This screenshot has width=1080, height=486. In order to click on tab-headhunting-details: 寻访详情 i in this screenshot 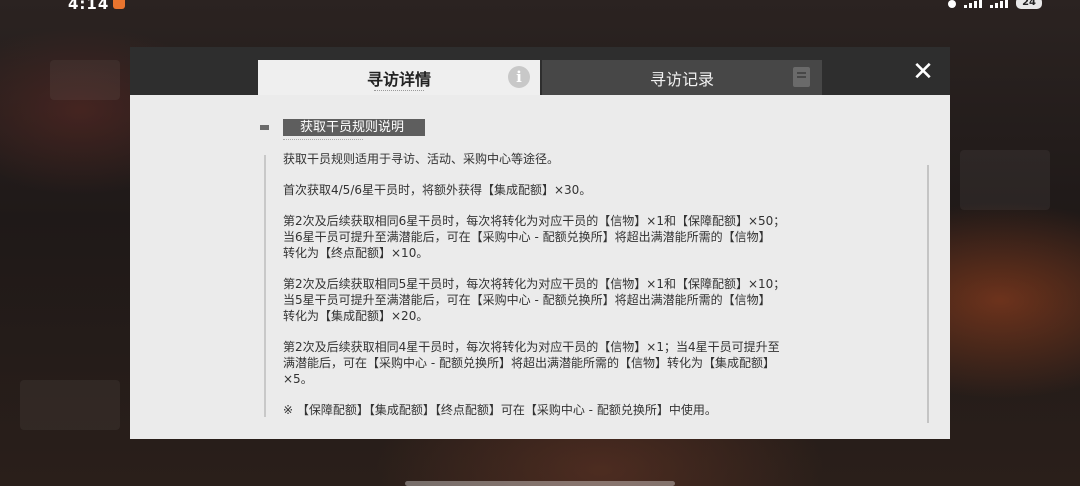, I will do `click(399, 77)`.